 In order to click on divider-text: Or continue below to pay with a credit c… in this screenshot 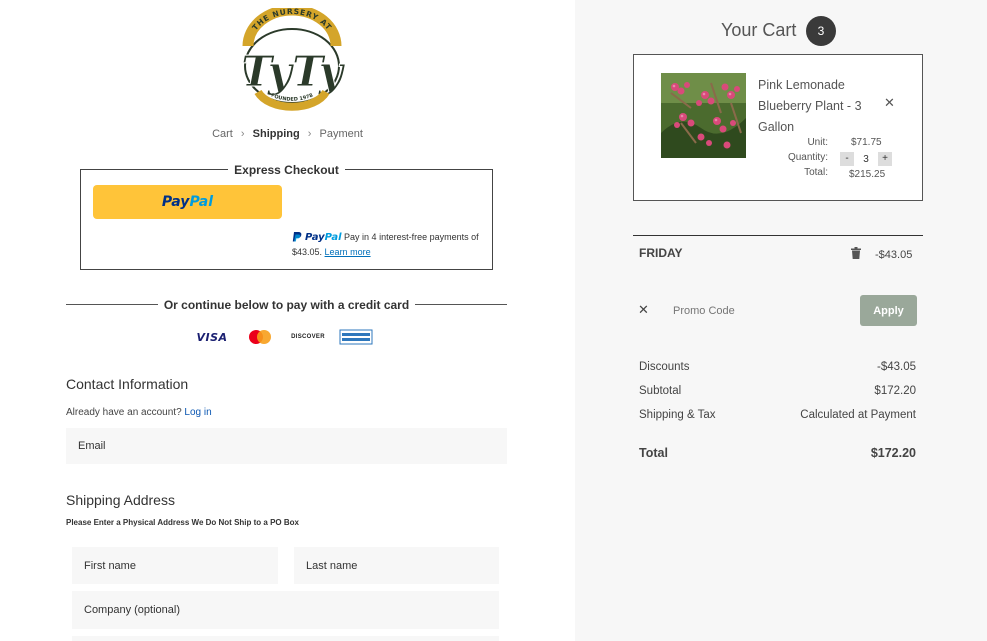, I will do `click(286, 305)`.